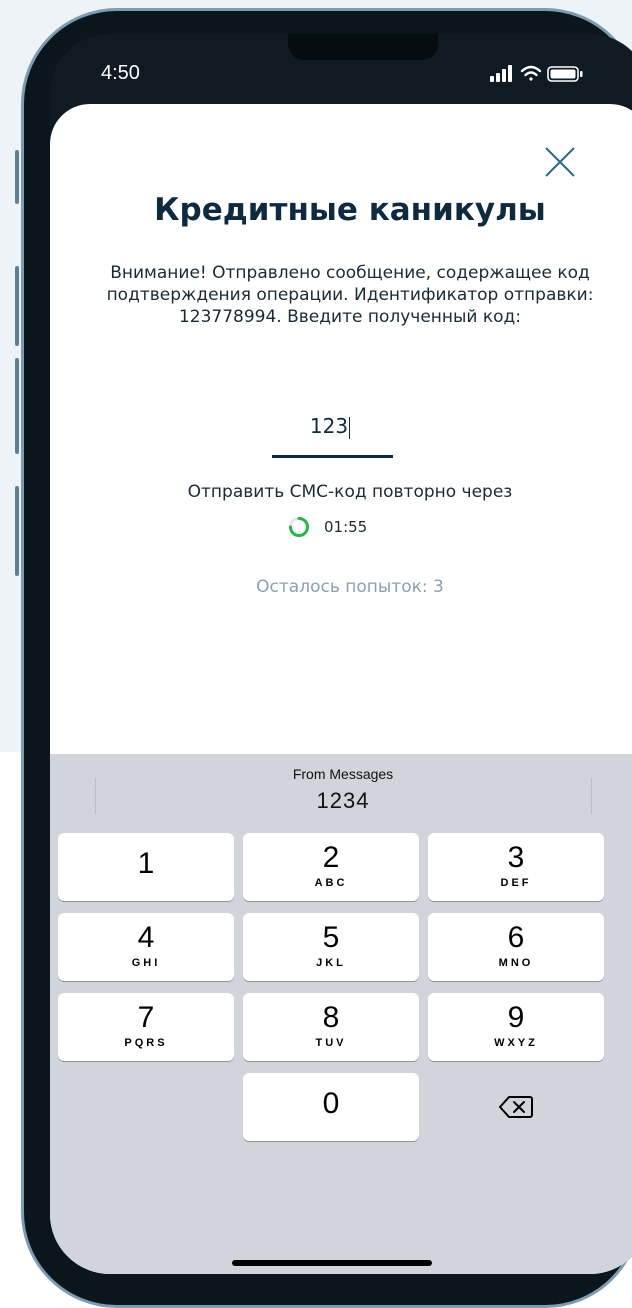  What do you see at coordinates (516, 1043) in the screenshot?
I see `key-letters: WXYZ` at bounding box center [516, 1043].